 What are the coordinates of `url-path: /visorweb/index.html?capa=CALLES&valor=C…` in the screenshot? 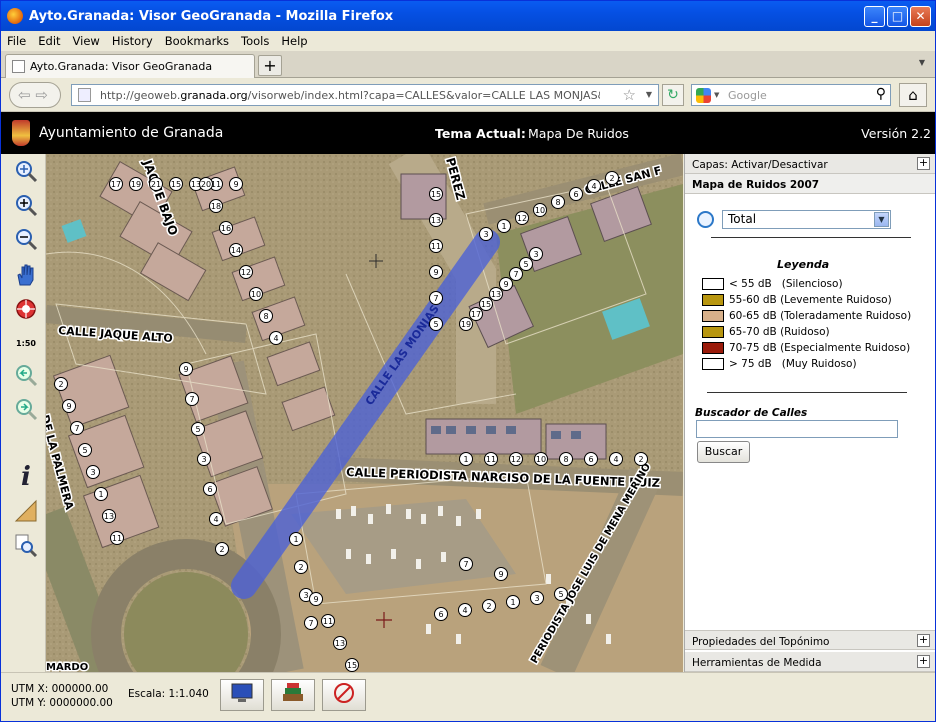 It's located at (423, 95).